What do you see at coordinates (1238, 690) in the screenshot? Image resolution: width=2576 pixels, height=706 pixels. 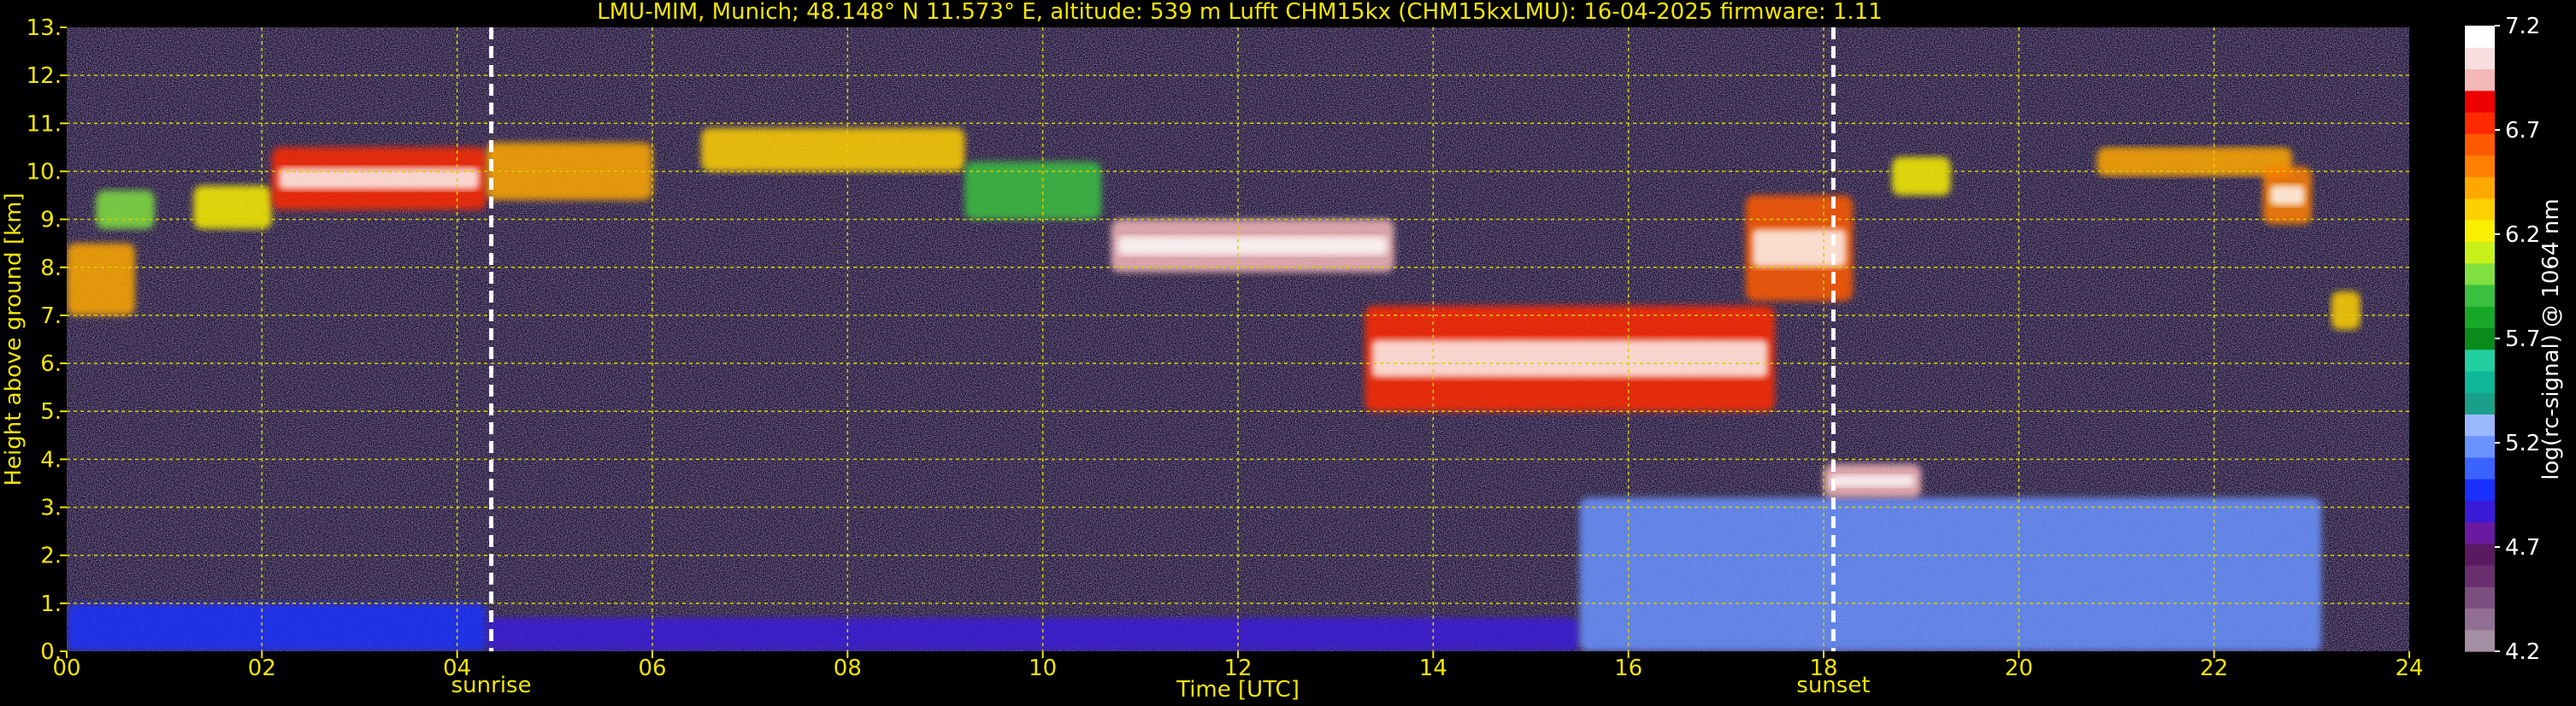 I see `x-axis-label: Time [UTC]` at bounding box center [1238, 690].